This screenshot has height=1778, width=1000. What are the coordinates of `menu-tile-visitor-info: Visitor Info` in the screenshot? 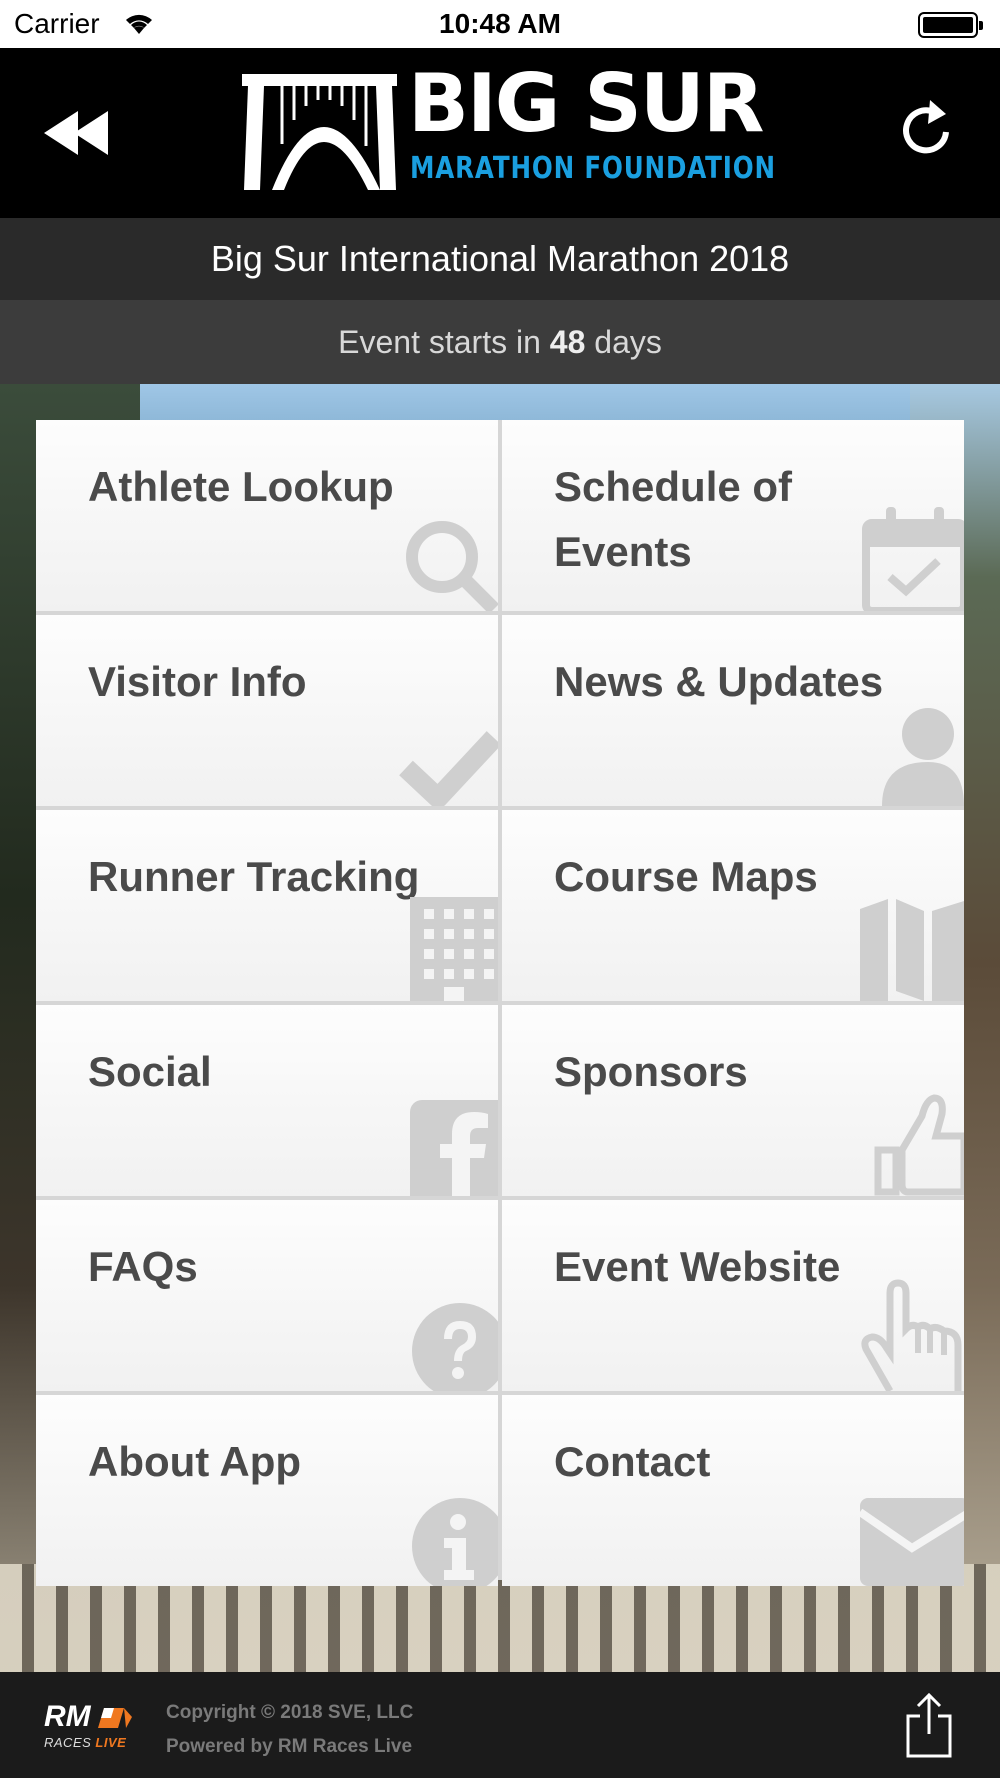 It's located at (267, 710).